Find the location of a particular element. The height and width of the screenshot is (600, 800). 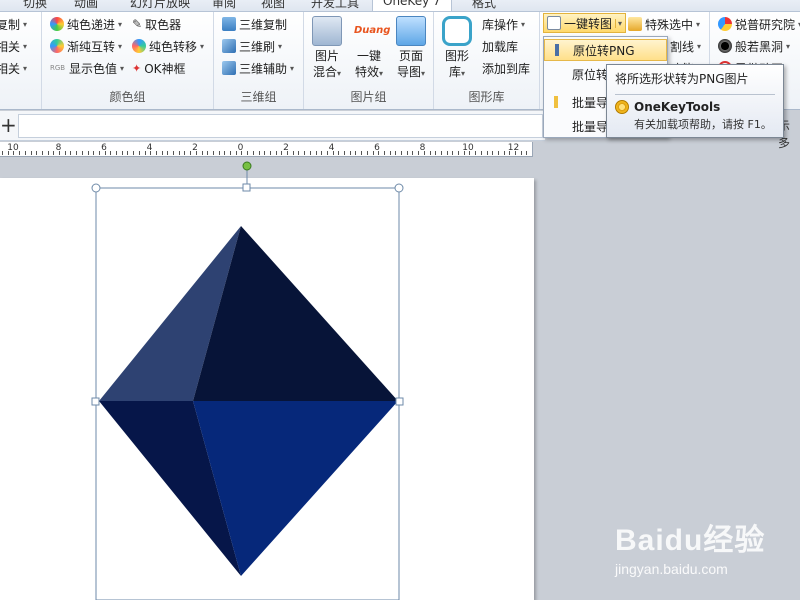

page-export-button: 页面 导图▾ is located at coordinates (411, 49).